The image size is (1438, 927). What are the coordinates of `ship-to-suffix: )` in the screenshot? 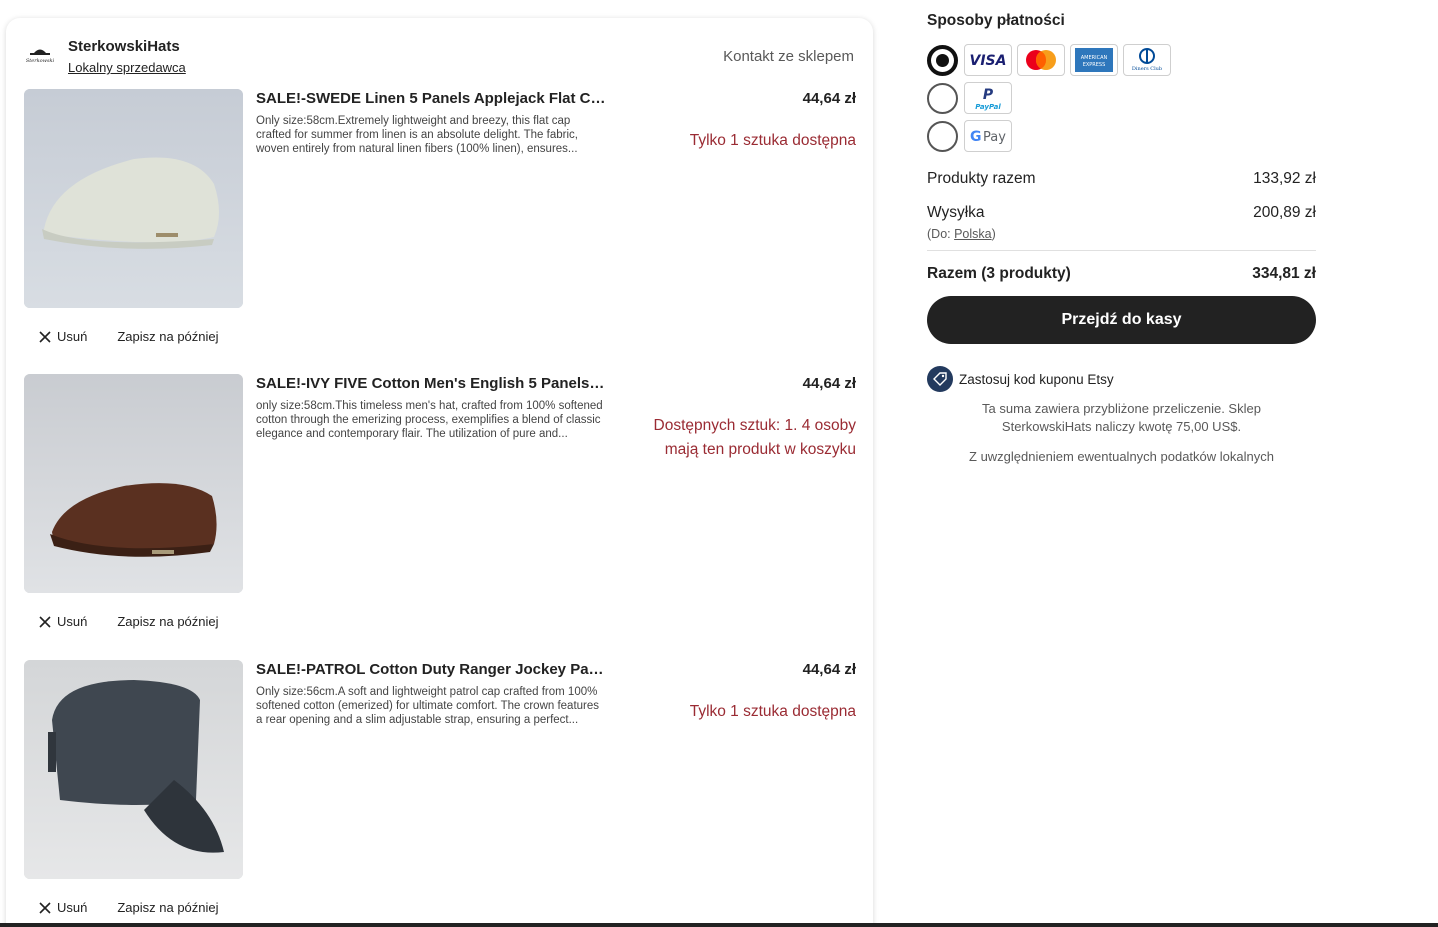 It's located at (993, 234).